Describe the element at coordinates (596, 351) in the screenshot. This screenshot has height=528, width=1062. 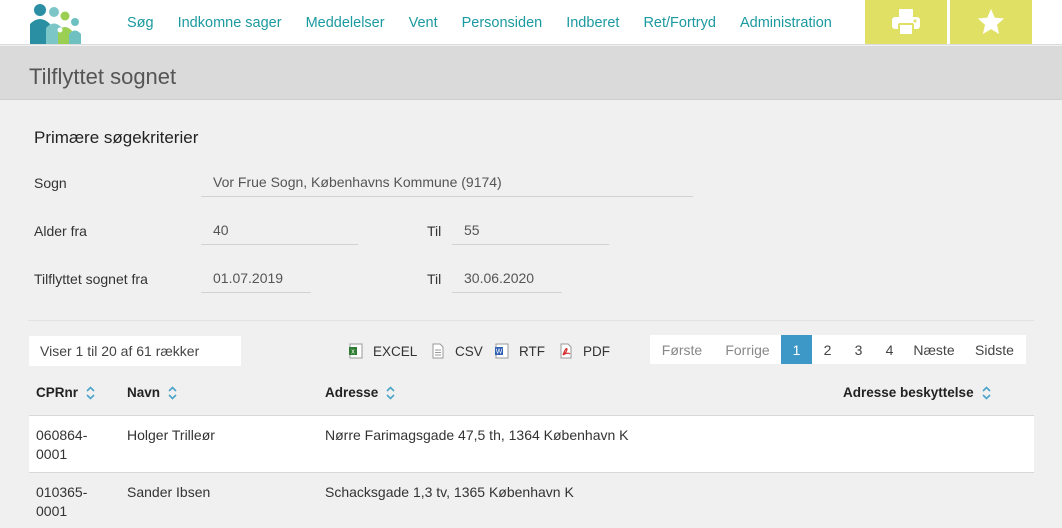
I see `export-pdf-label: PDF` at that location.